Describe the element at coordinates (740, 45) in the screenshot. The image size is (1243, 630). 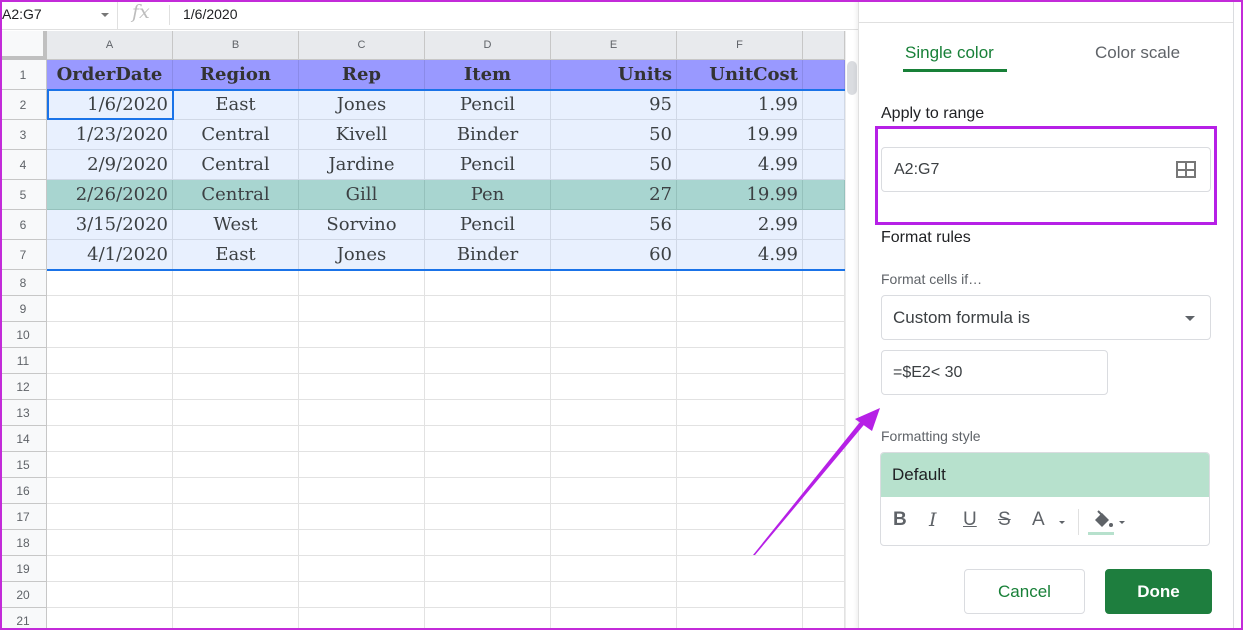
I see `column-header: F` at that location.